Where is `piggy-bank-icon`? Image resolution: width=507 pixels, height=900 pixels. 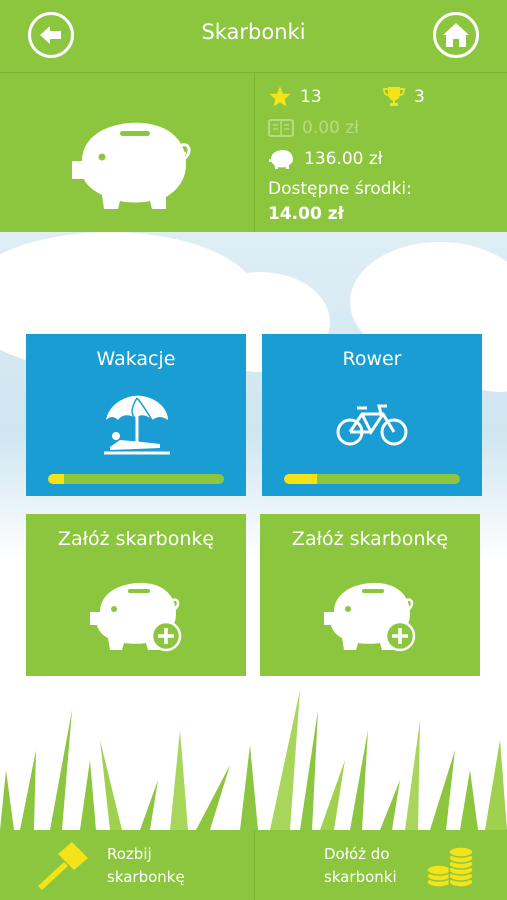
piggy-bank-icon is located at coordinates (131, 165).